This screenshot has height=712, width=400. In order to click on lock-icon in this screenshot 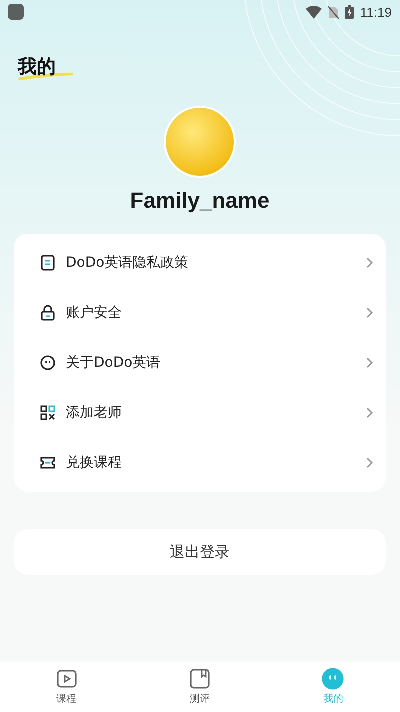, I will do `click(48, 313)`.